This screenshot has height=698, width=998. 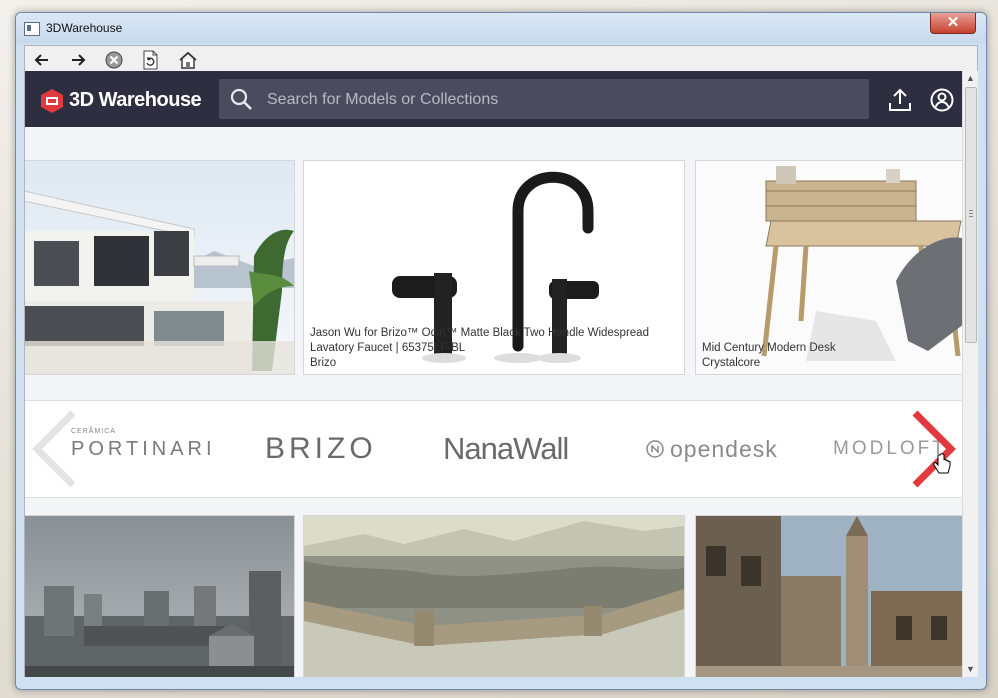 What do you see at coordinates (655, 449) in the screenshot?
I see `opendesk-logo-icon` at bounding box center [655, 449].